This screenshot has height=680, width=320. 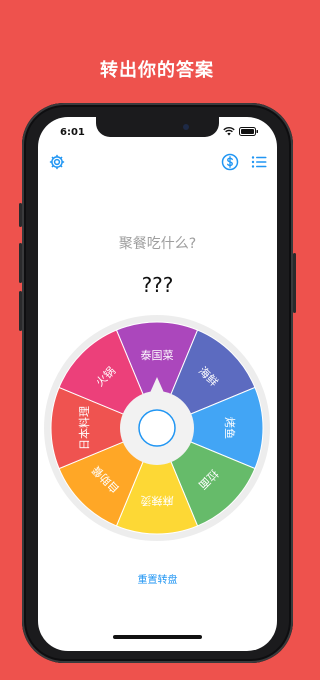 I want to click on phone-power-button, so click(x=294, y=283).